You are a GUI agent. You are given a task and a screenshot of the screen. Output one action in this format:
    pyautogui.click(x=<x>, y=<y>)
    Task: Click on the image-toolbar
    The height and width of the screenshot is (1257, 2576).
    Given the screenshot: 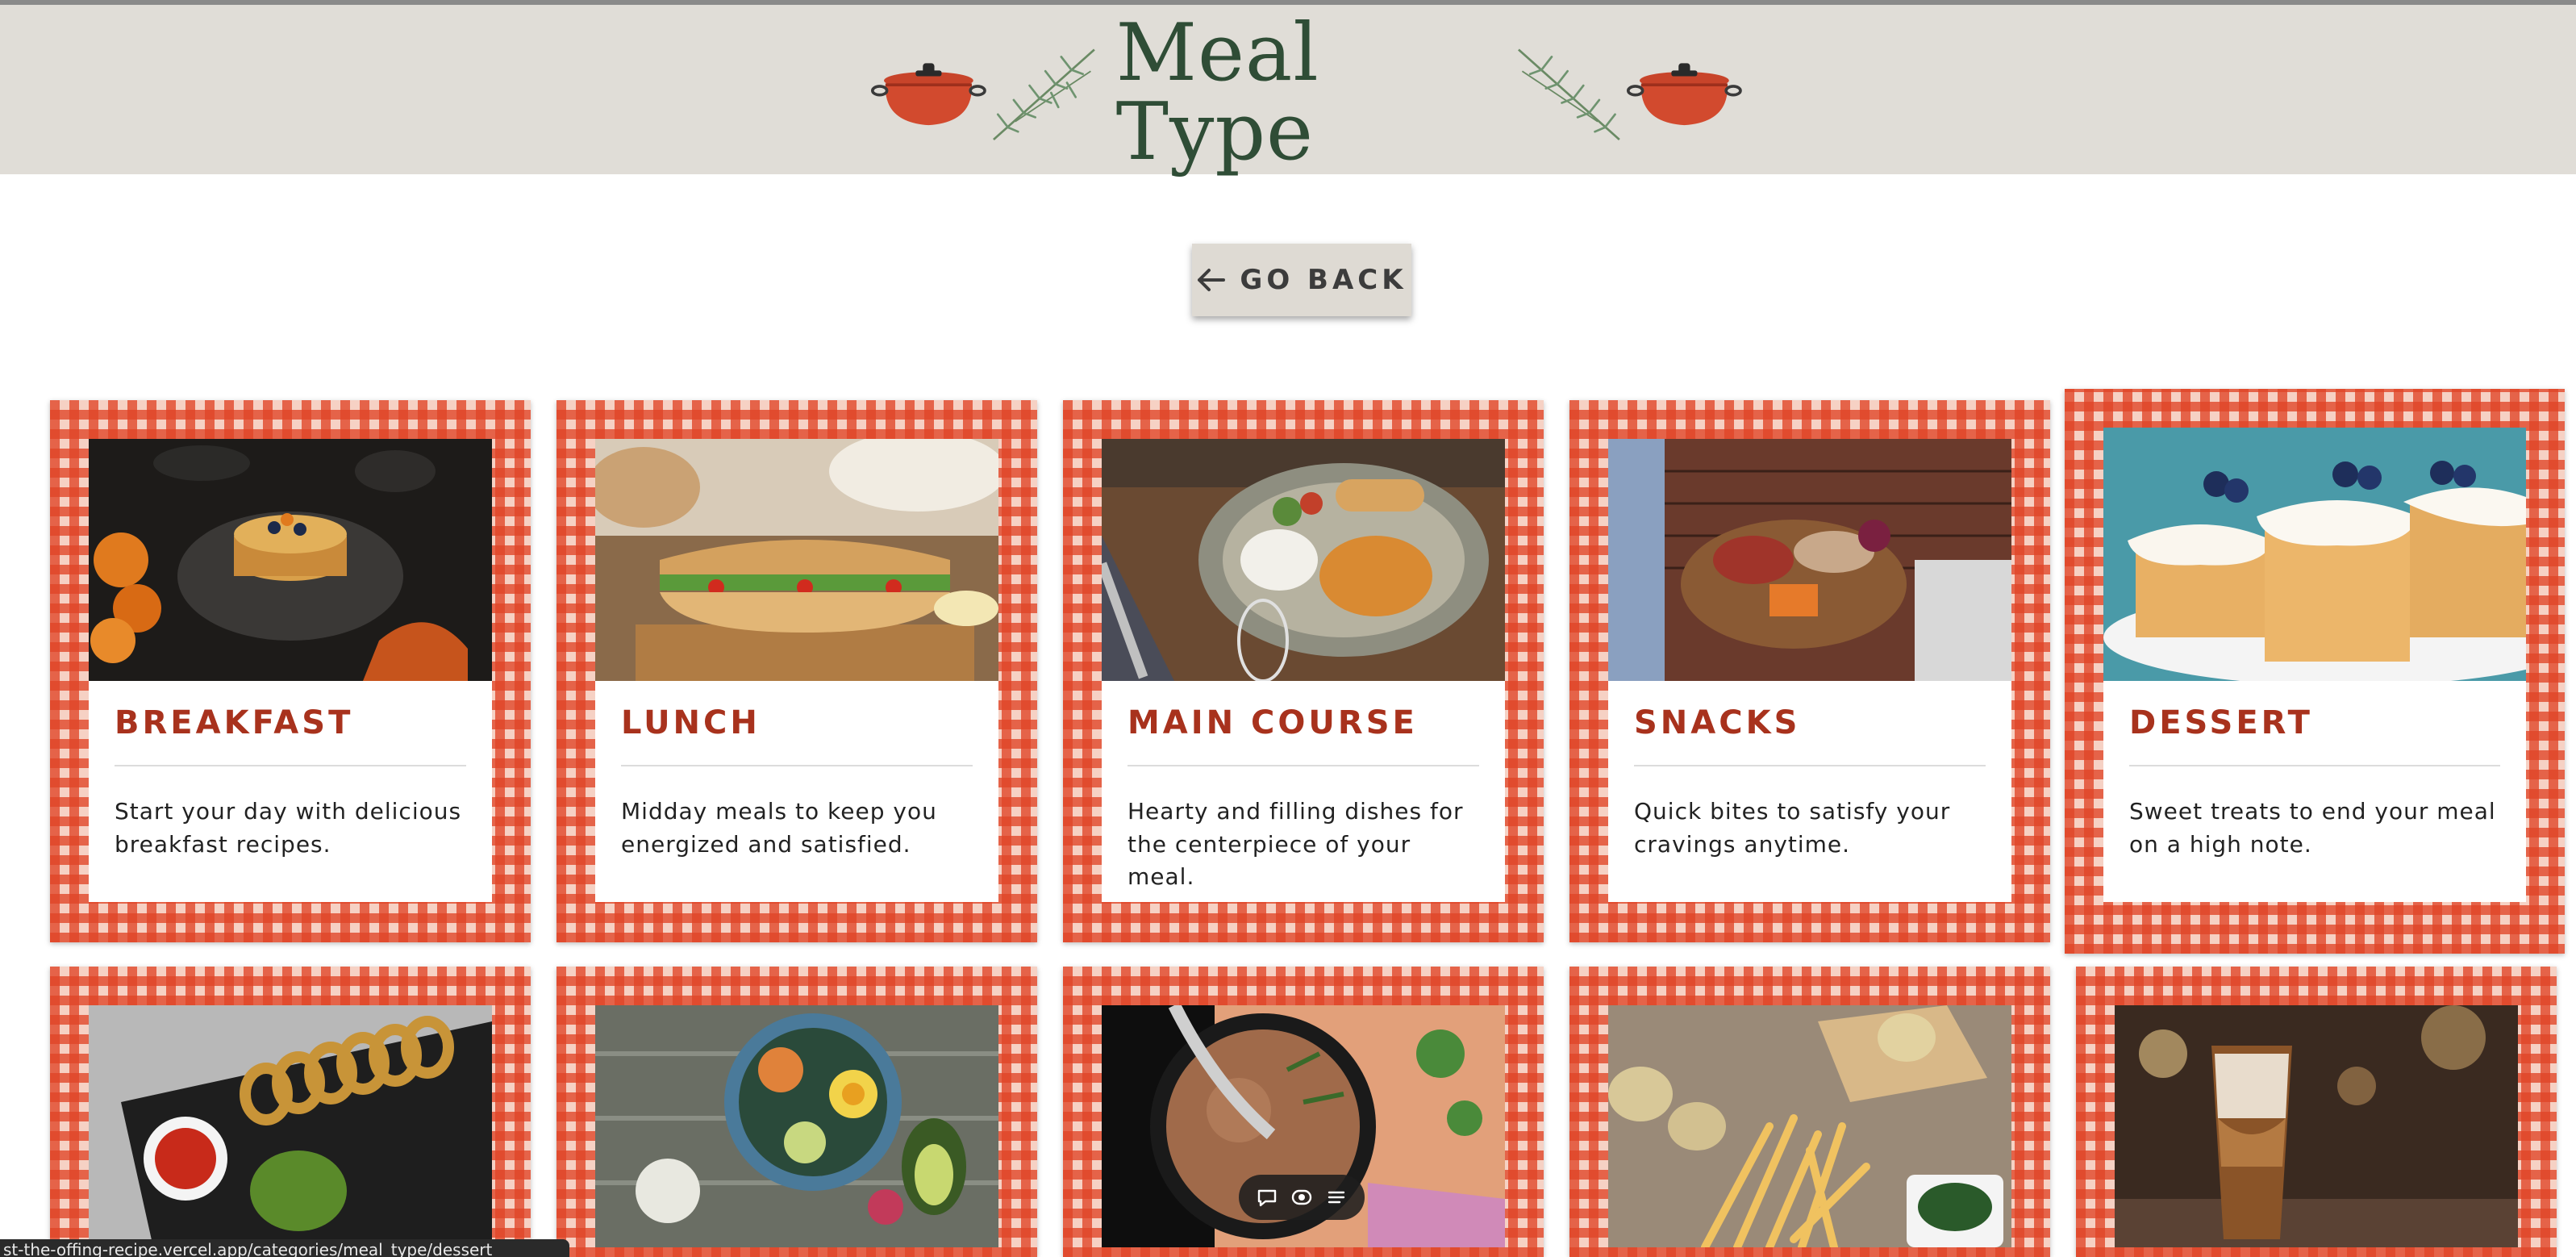 What is the action you would take?
    pyautogui.click(x=1302, y=1197)
    